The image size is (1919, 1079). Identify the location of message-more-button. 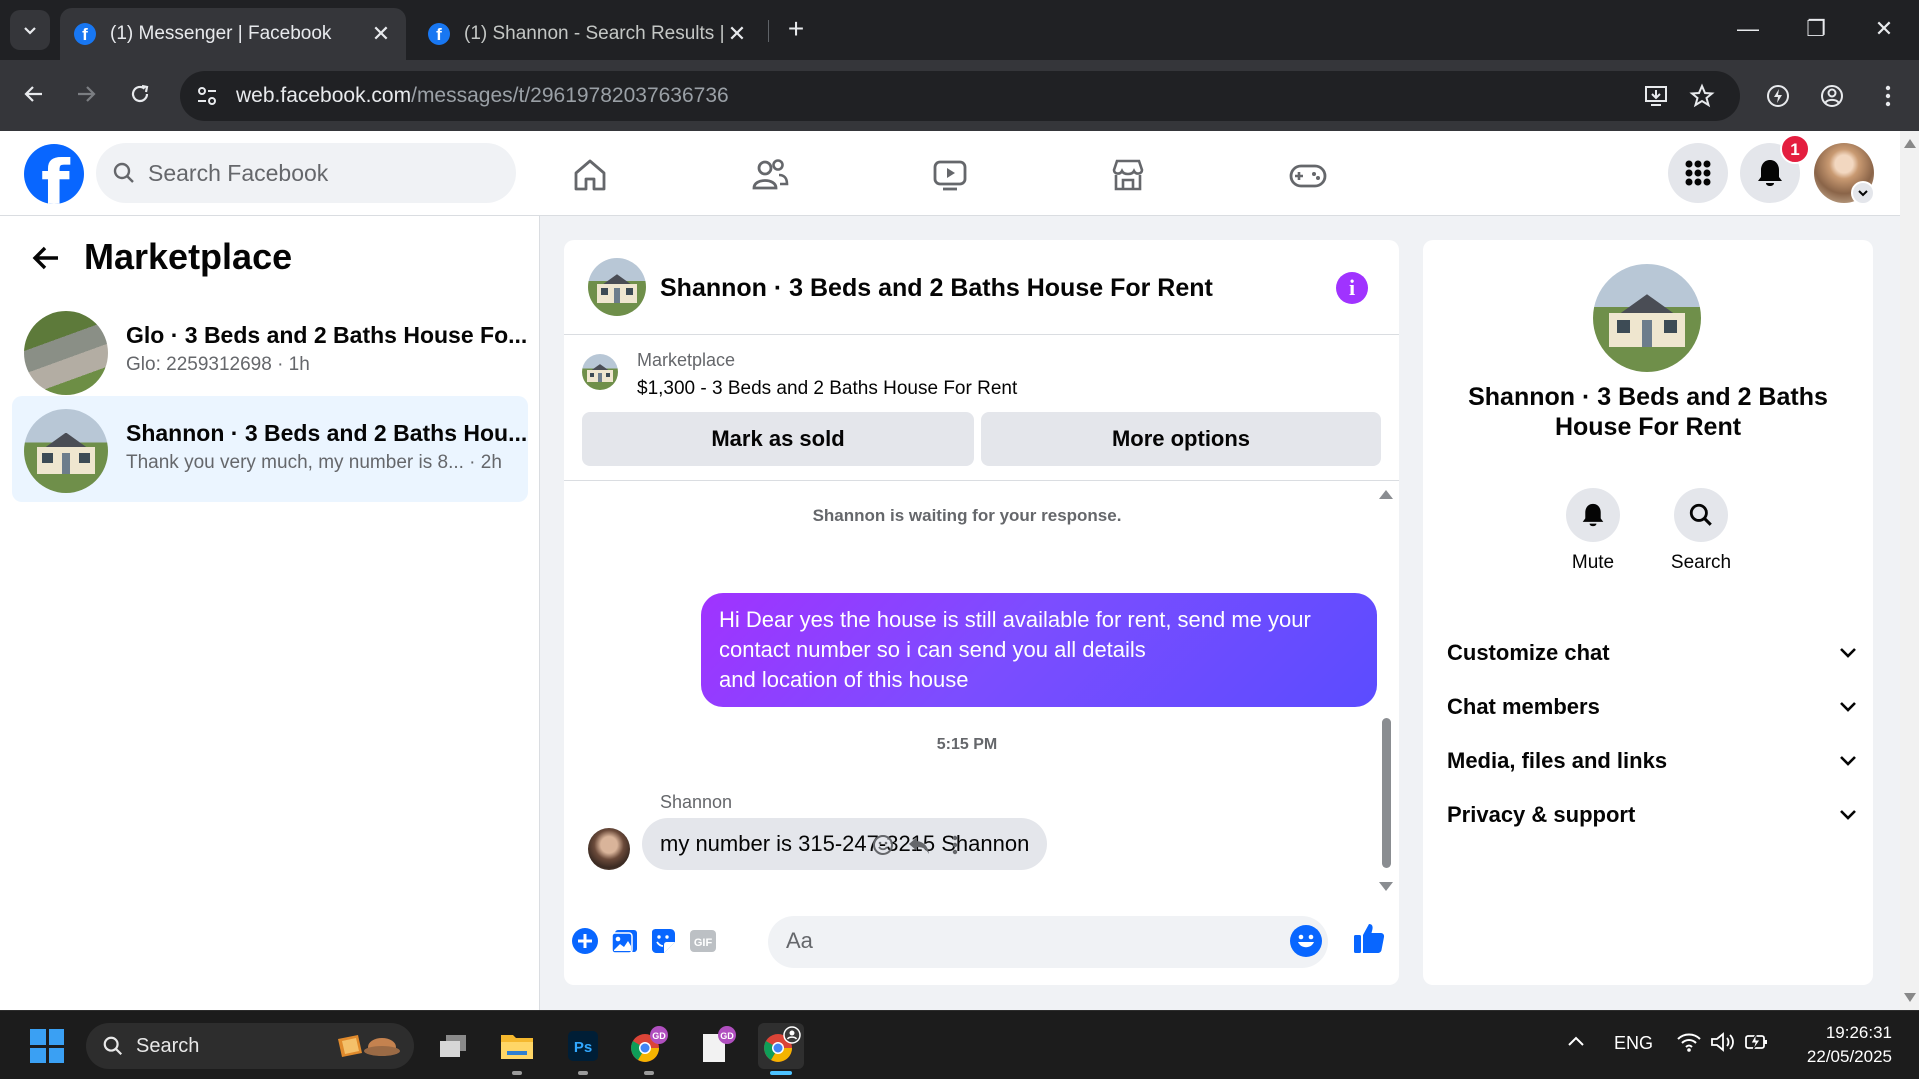
(955, 845).